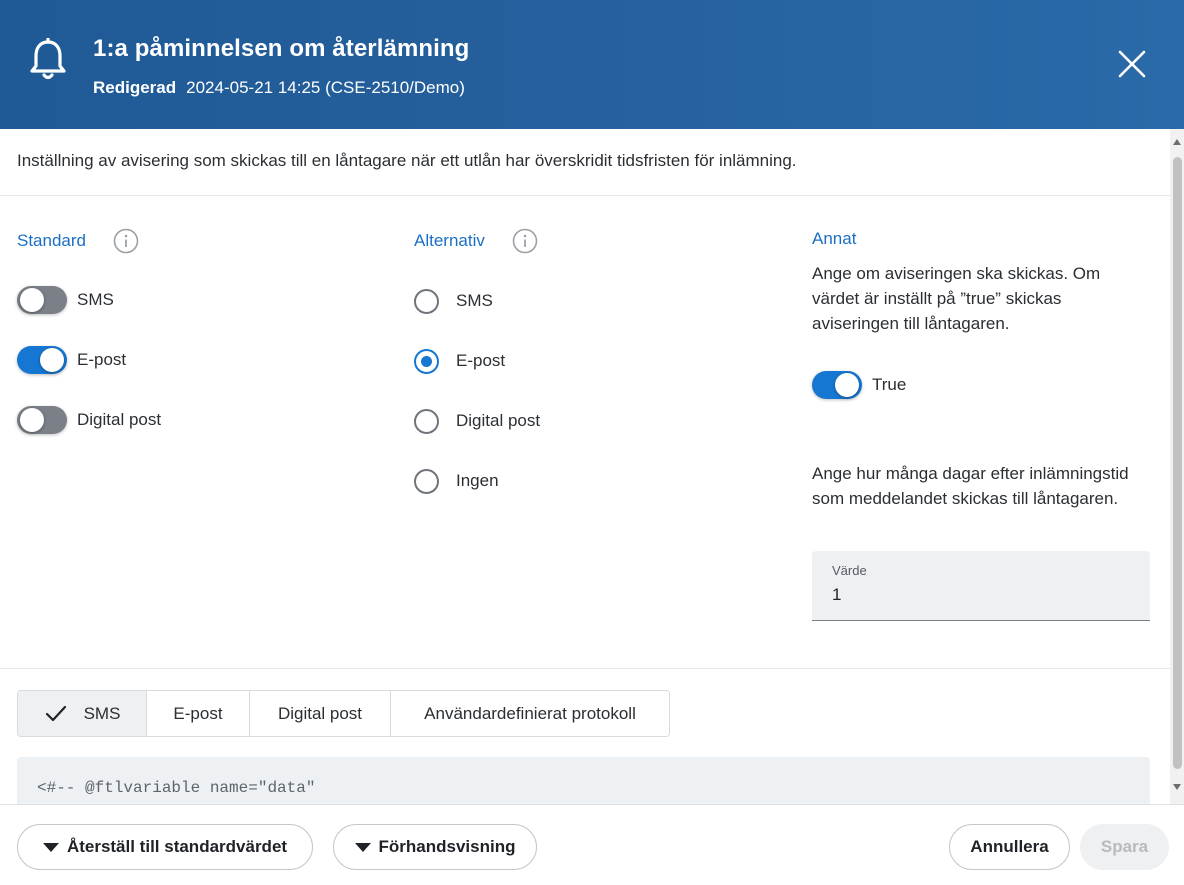 Image resolution: width=1184 pixels, height=885 pixels. Describe the element at coordinates (453, 301) in the screenshot. I see `alternativ-sms-option: SMS` at that location.